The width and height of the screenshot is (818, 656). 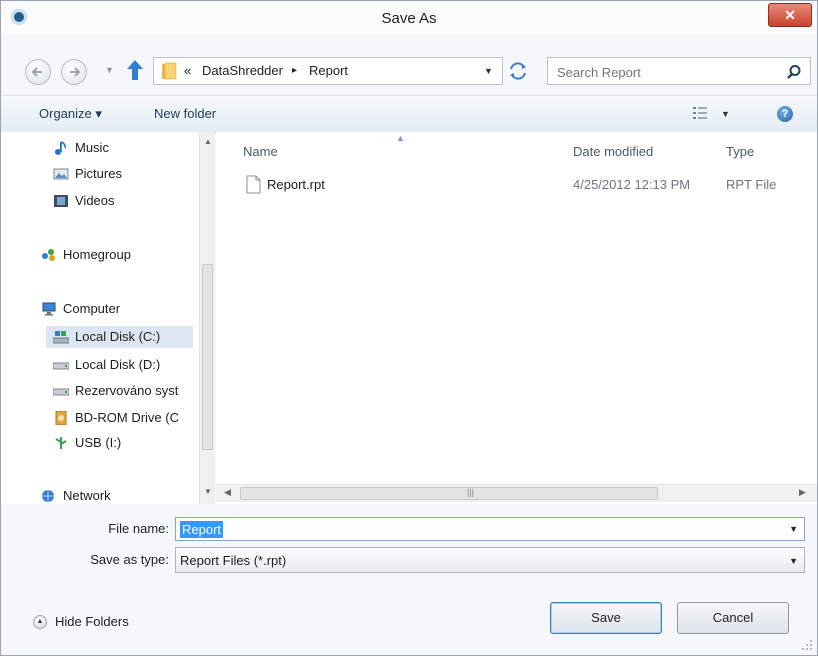 I want to click on address-dropdown-icon: ▼, so click(x=488, y=71).